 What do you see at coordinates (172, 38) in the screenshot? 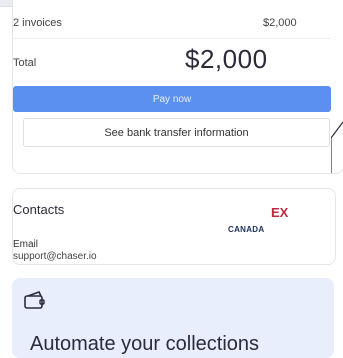
I see `divider` at bounding box center [172, 38].